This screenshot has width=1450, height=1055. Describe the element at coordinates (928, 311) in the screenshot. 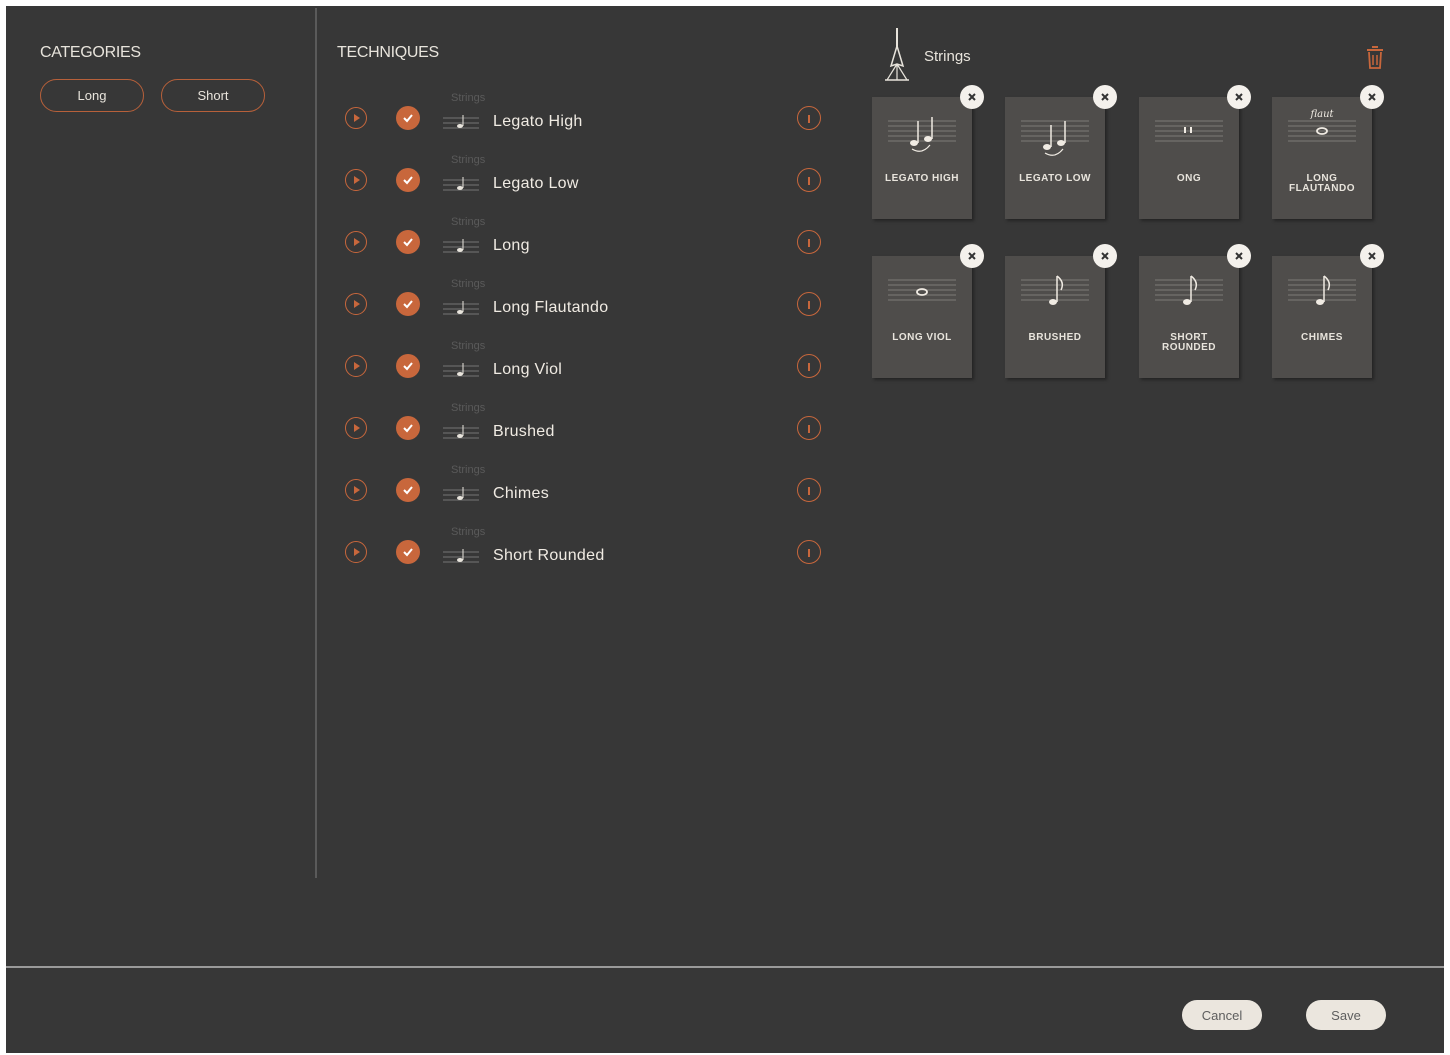

I see `technique-card: LONG VIOL` at that location.